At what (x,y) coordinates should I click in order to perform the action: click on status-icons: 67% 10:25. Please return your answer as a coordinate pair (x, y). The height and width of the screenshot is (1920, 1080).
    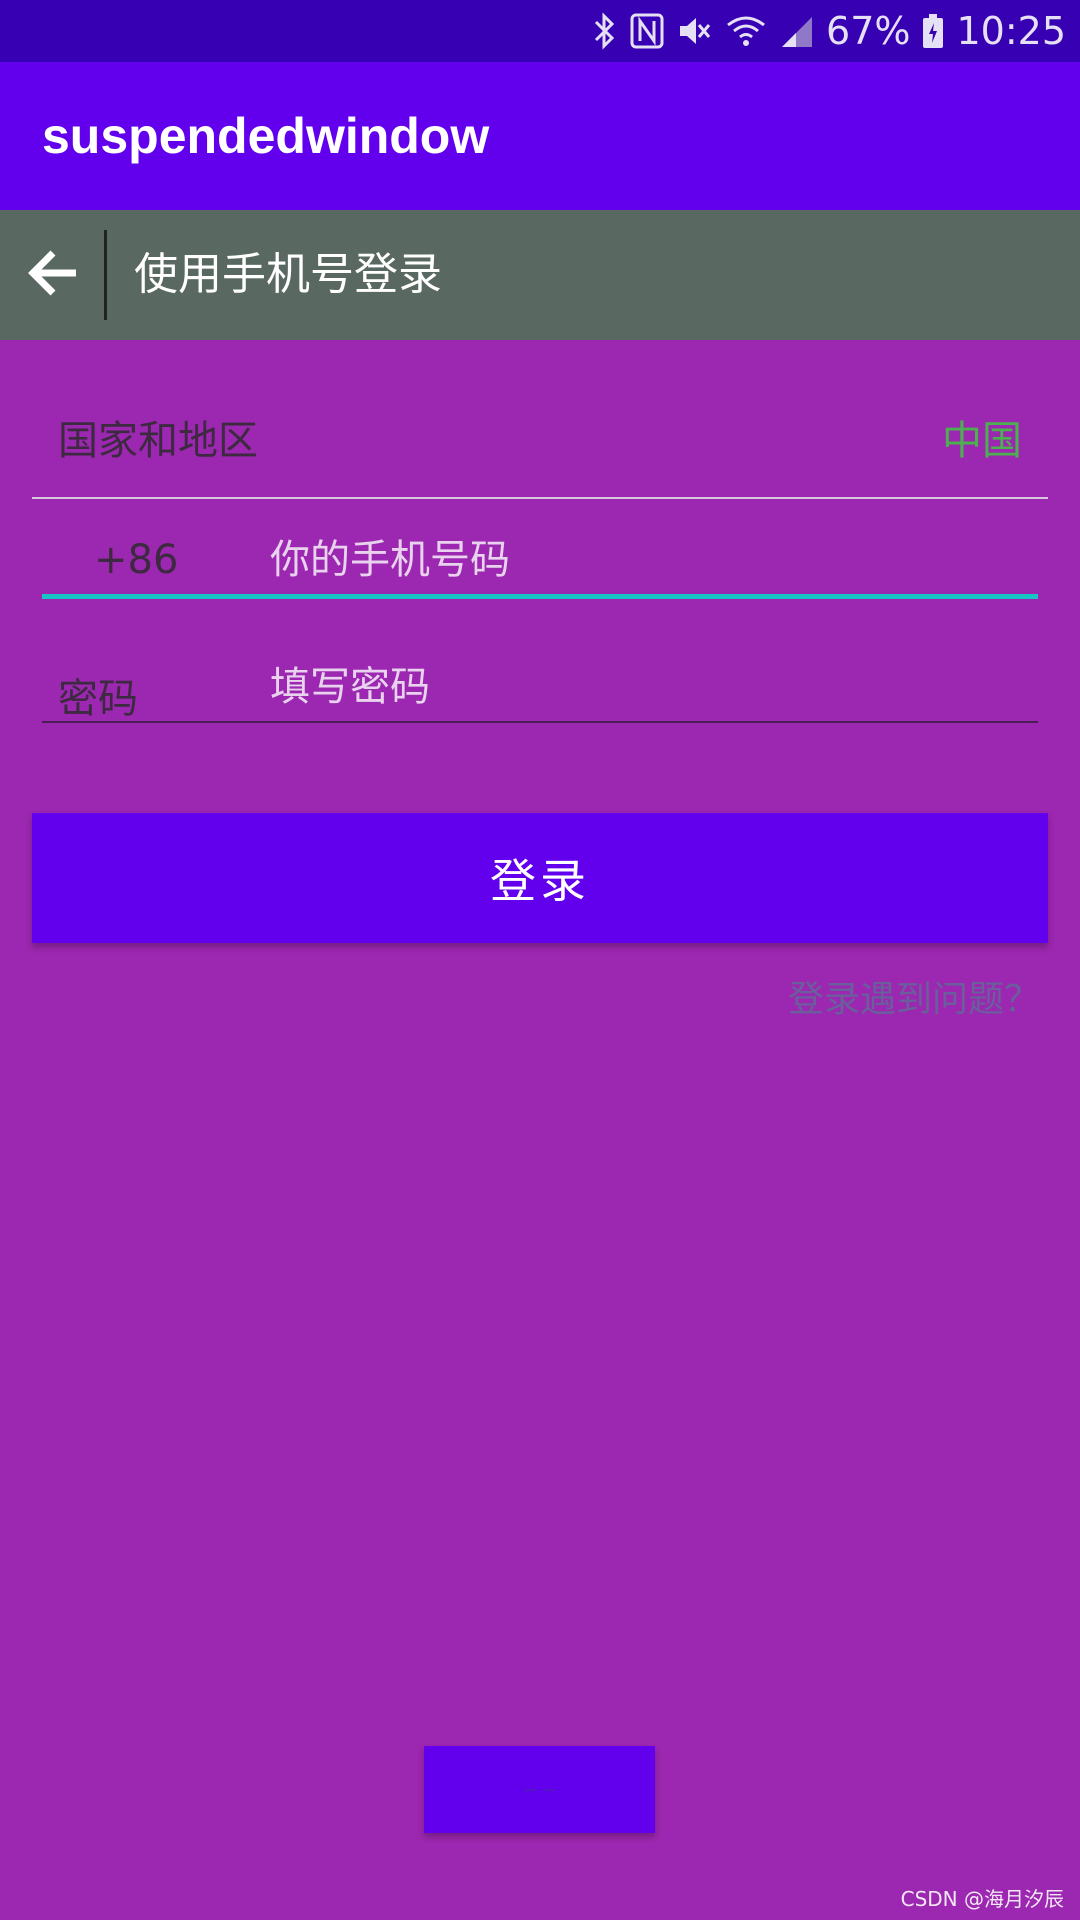
    Looking at the image, I should click on (829, 31).